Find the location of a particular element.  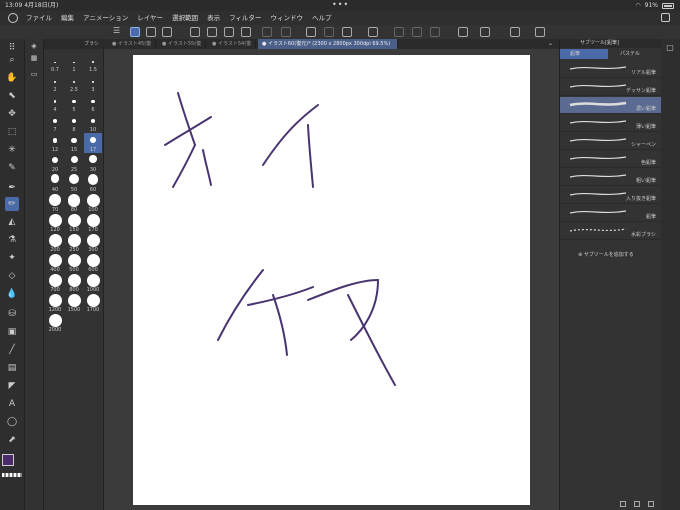

subtool-brush-item: 薄い鉛筆 is located at coordinates (611, 123).